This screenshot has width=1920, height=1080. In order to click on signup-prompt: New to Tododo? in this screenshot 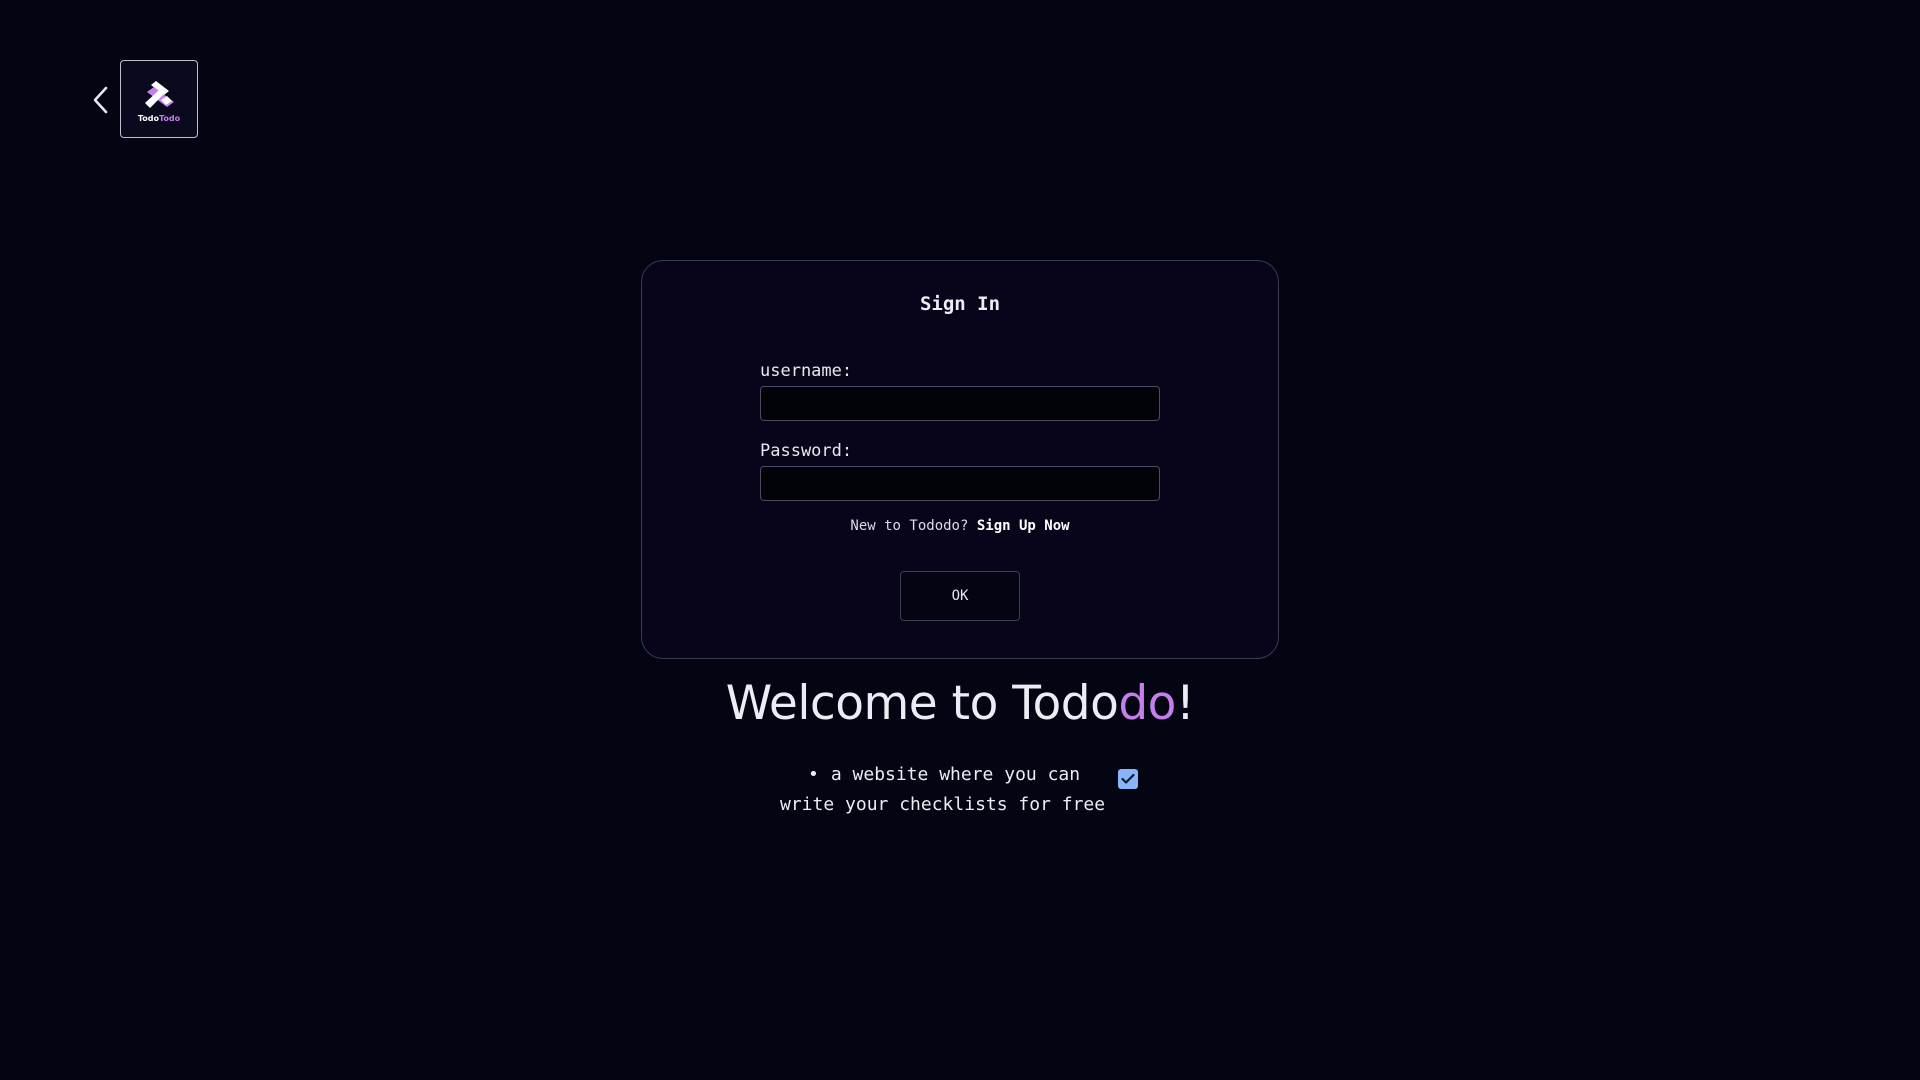, I will do `click(909, 526)`.